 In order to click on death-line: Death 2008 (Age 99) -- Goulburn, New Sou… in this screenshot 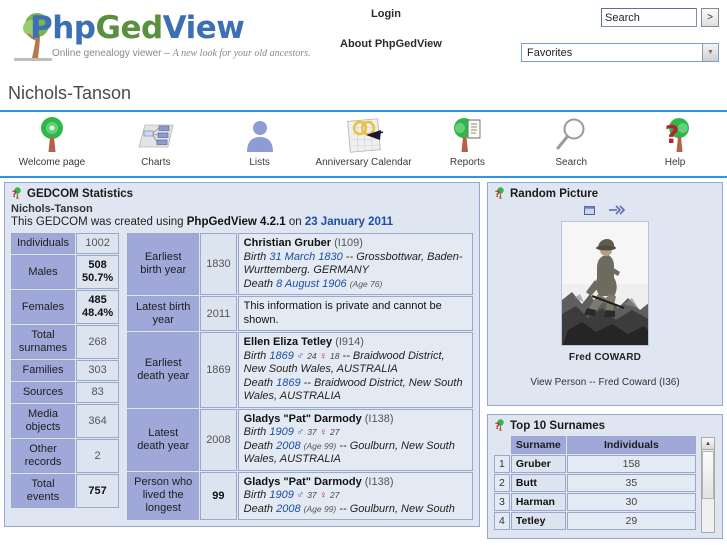, I will do `click(355, 453)`.